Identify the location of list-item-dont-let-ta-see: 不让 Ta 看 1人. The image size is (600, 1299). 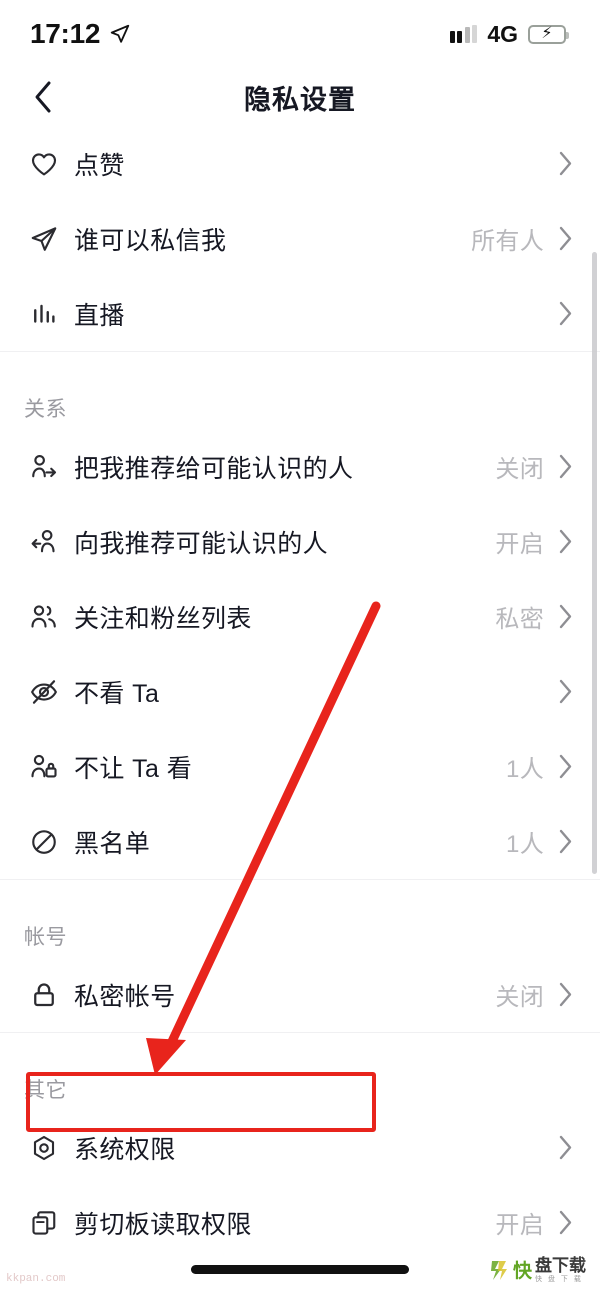
(300, 766).